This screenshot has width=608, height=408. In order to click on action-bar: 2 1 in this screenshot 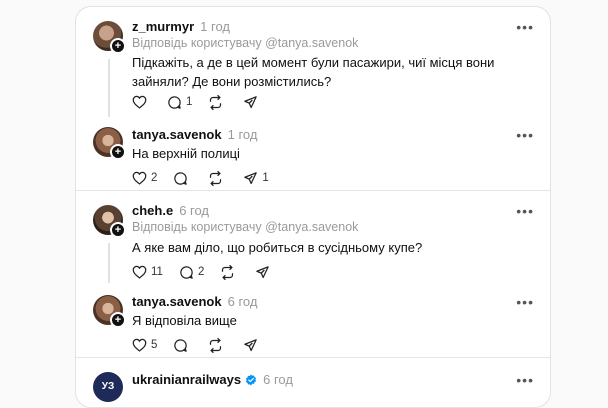, I will do `click(208, 178)`.